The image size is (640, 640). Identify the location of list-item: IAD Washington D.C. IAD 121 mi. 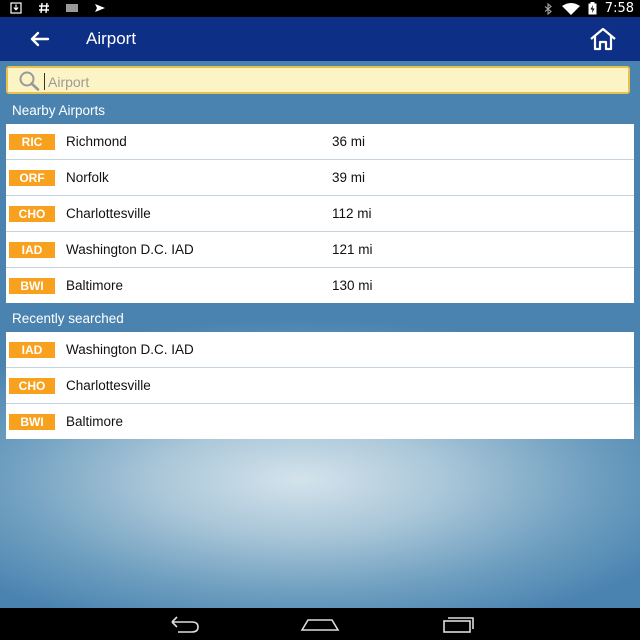
(320, 250).